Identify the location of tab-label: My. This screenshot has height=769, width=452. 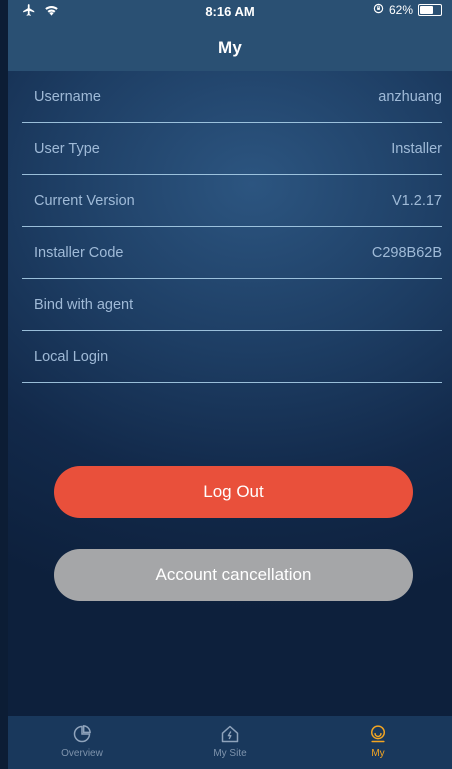
(378, 753).